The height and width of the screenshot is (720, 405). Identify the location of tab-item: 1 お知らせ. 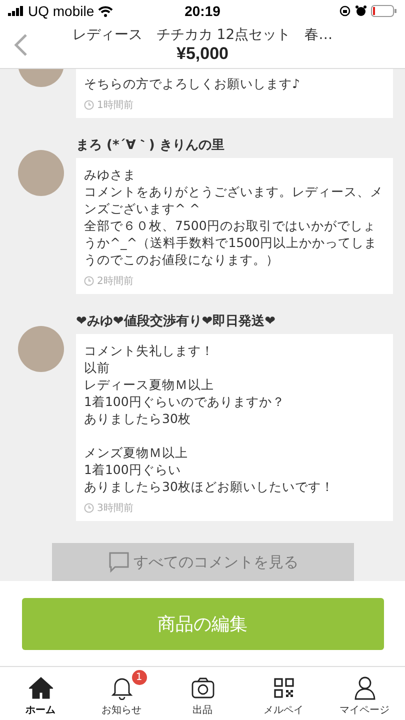
(121, 693).